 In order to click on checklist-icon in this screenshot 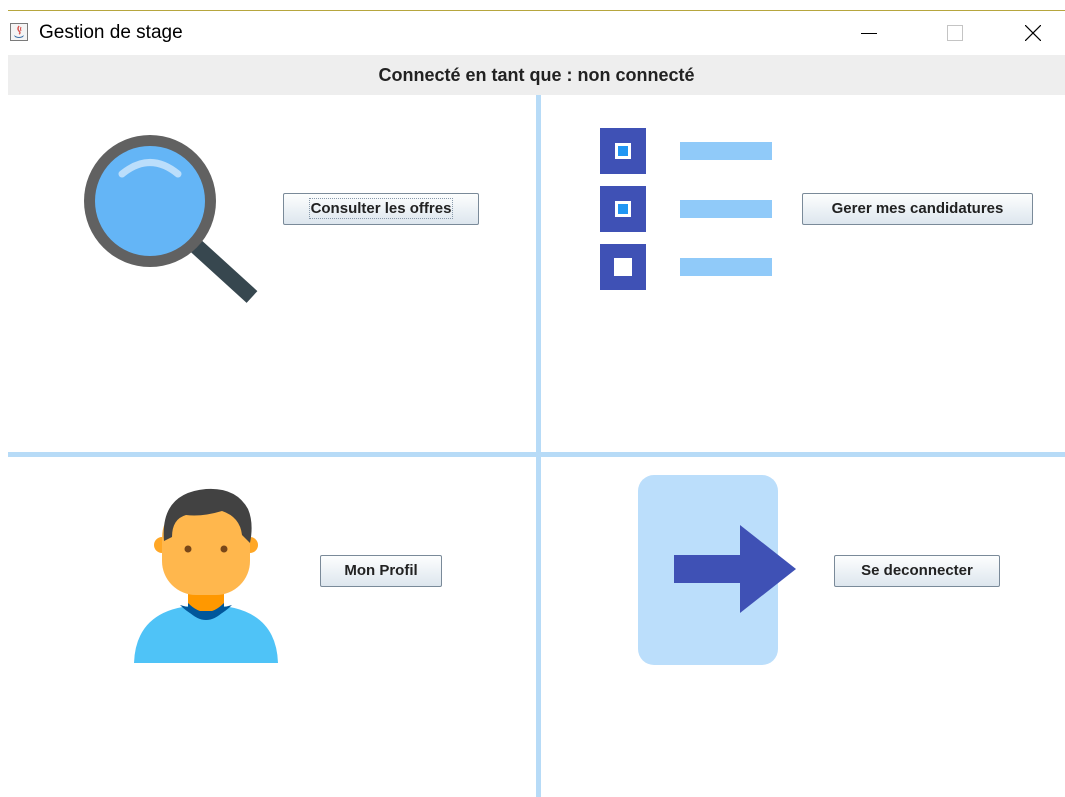, I will do `click(686, 209)`.